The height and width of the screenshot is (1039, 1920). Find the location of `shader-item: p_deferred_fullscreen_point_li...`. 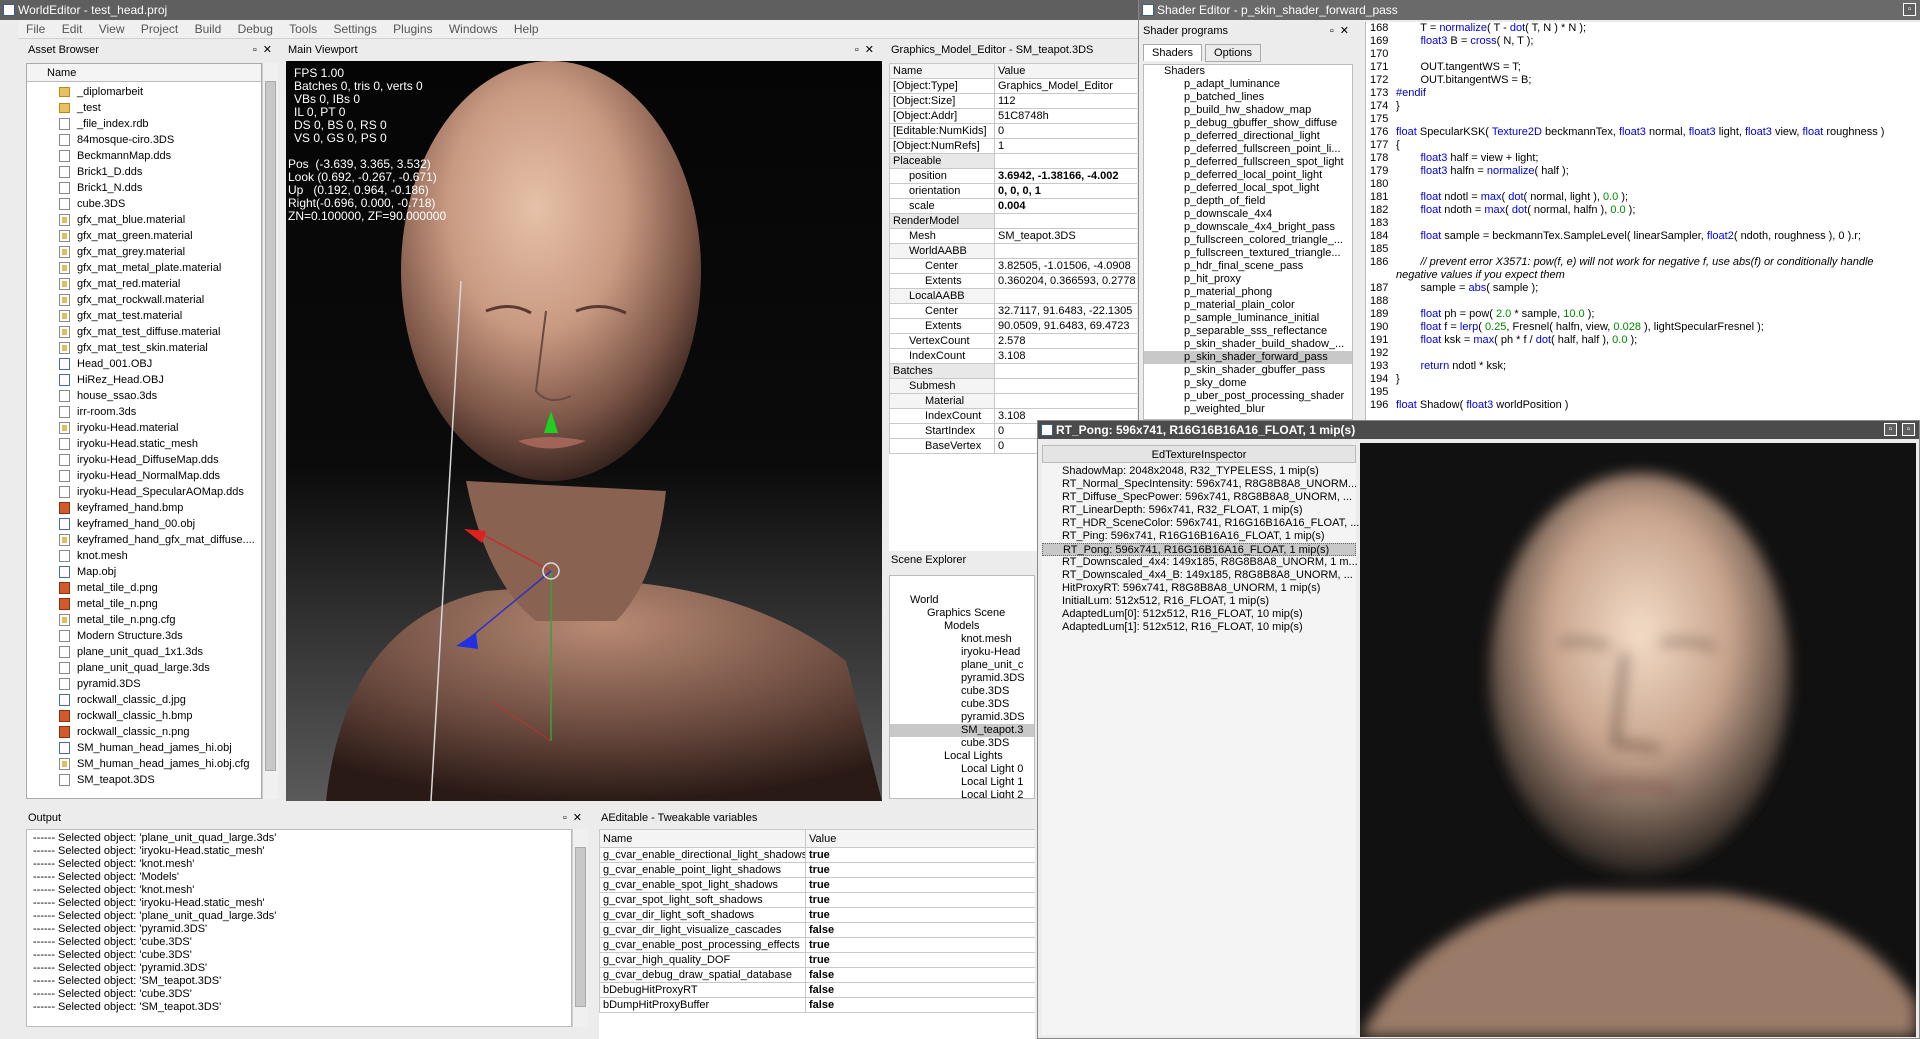

shader-item: p_deferred_fullscreen_point_li... is located at coordinates (1248, 149).